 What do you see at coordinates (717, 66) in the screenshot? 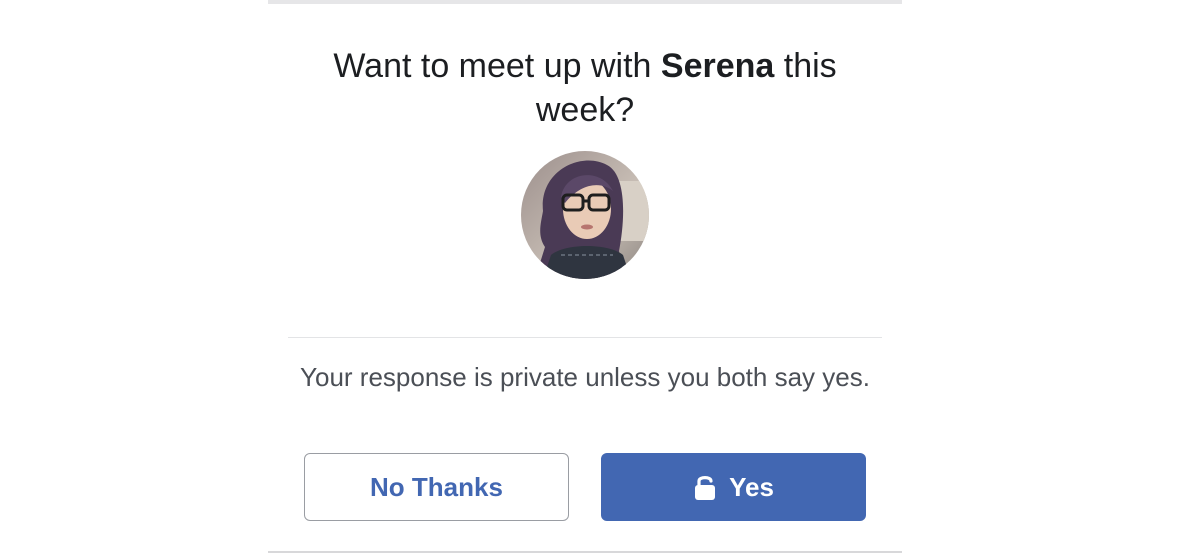
I see `contact-name: Serena` at bounding box center [717, 66].